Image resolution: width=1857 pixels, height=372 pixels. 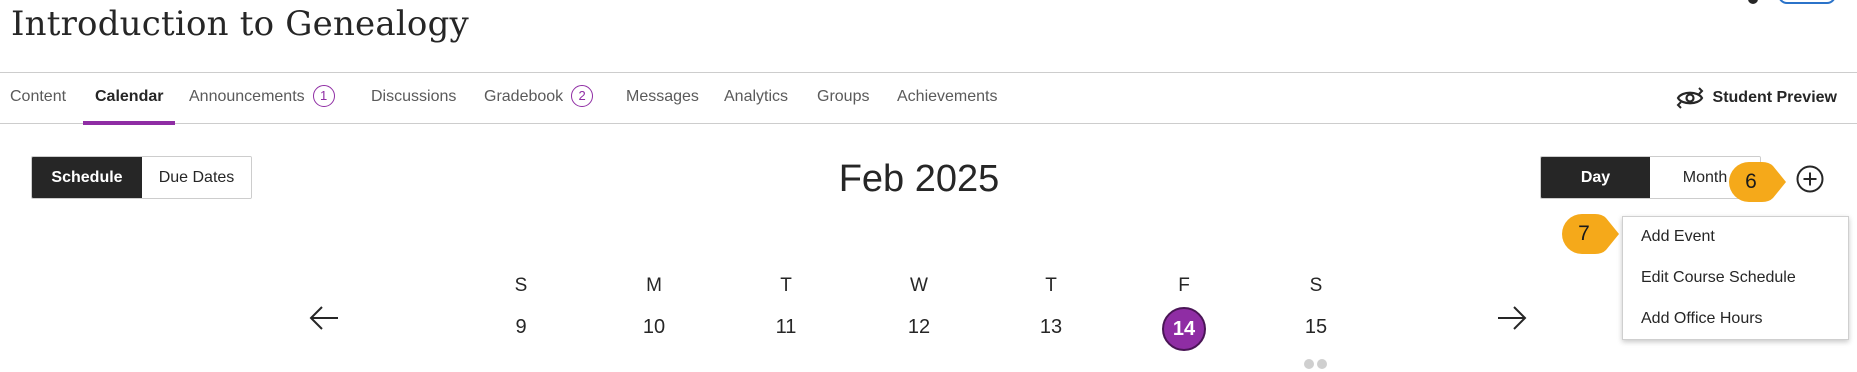 I want to click on tab-label: Analytics, so click(x=756, y=96).